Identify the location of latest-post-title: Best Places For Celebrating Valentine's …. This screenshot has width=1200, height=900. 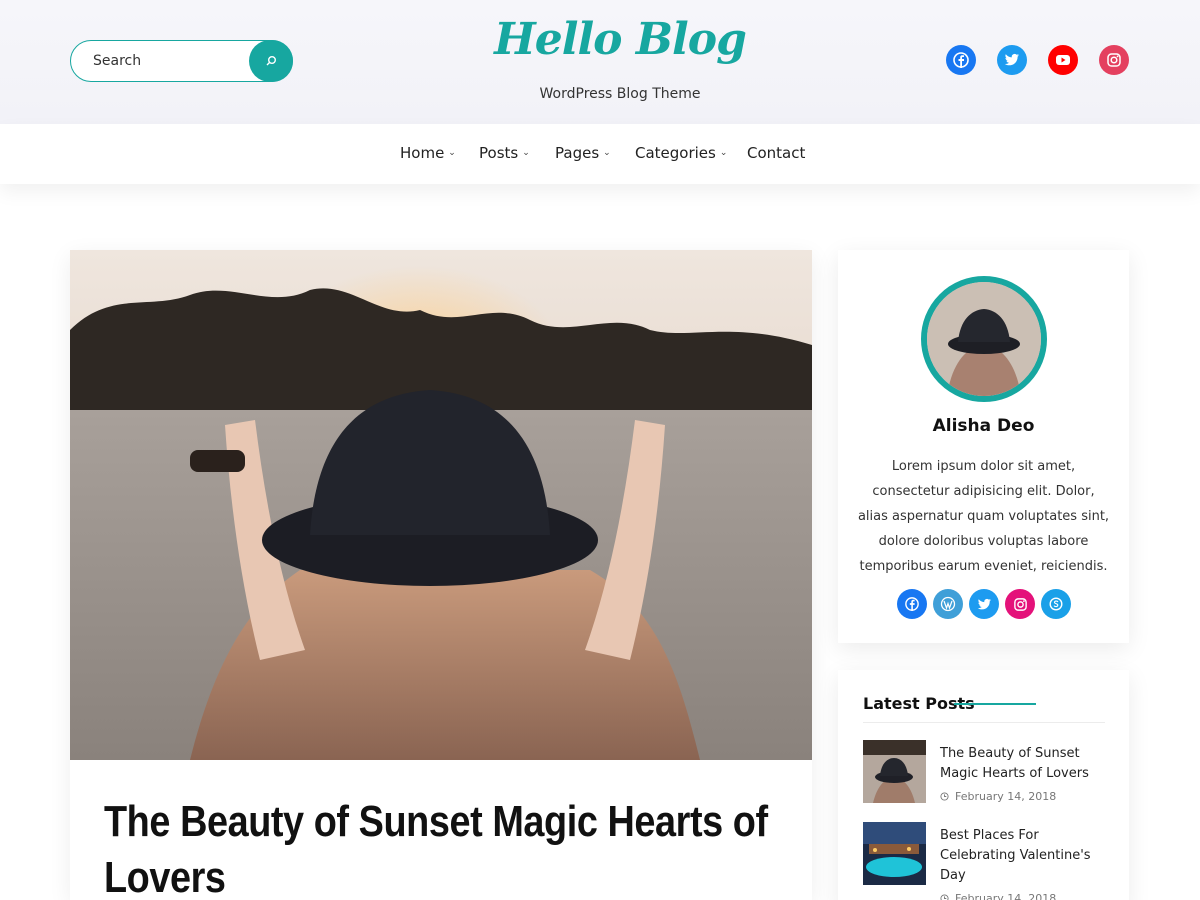
(1022, 856).